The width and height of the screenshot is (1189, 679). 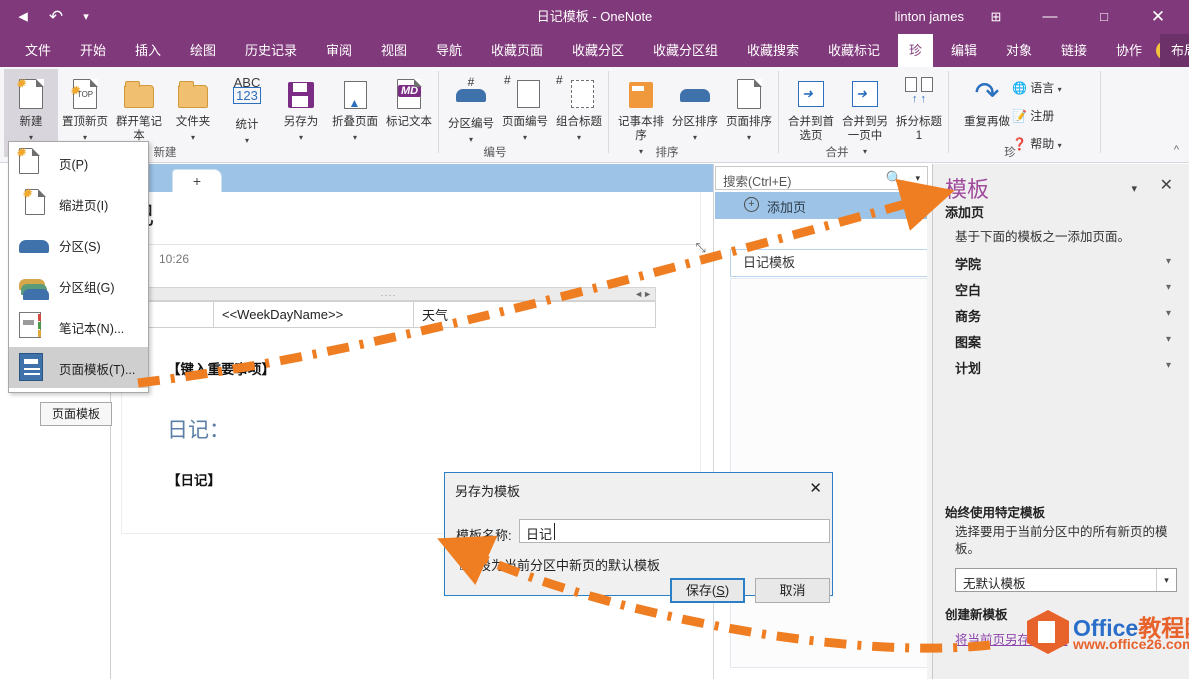 I want to click on menu-item-section: 分区(S), so click(x=78, y=244).